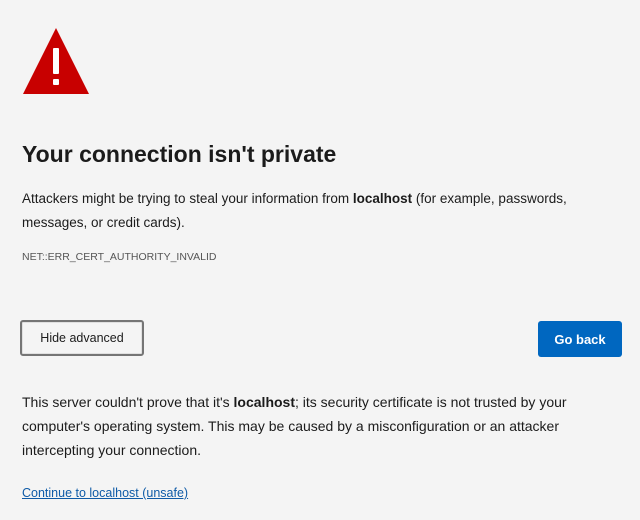  Describe the element at coordinates (264, 402) in the screenshot. I see `details-host: localhost` at that location.